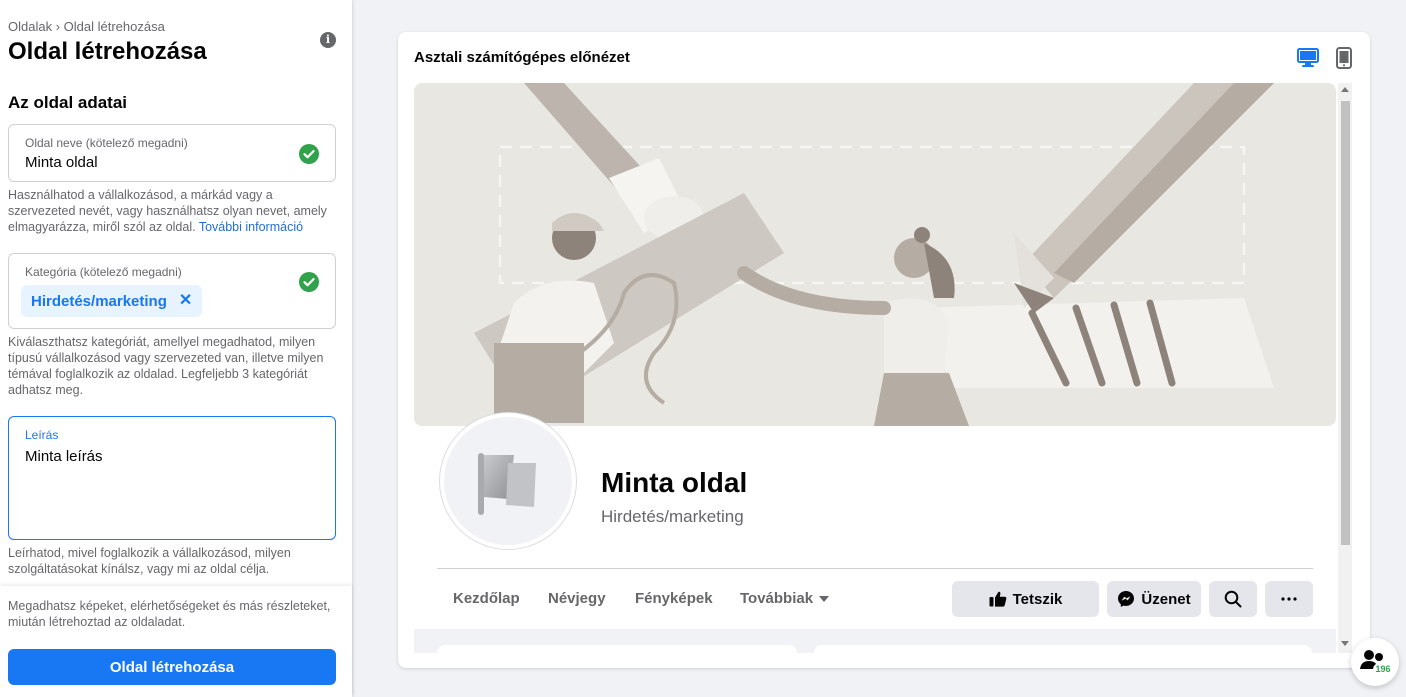 This screenshot has width=1406, height=697. I want to click on tab-more: Továbbiak, so click(785, 598).